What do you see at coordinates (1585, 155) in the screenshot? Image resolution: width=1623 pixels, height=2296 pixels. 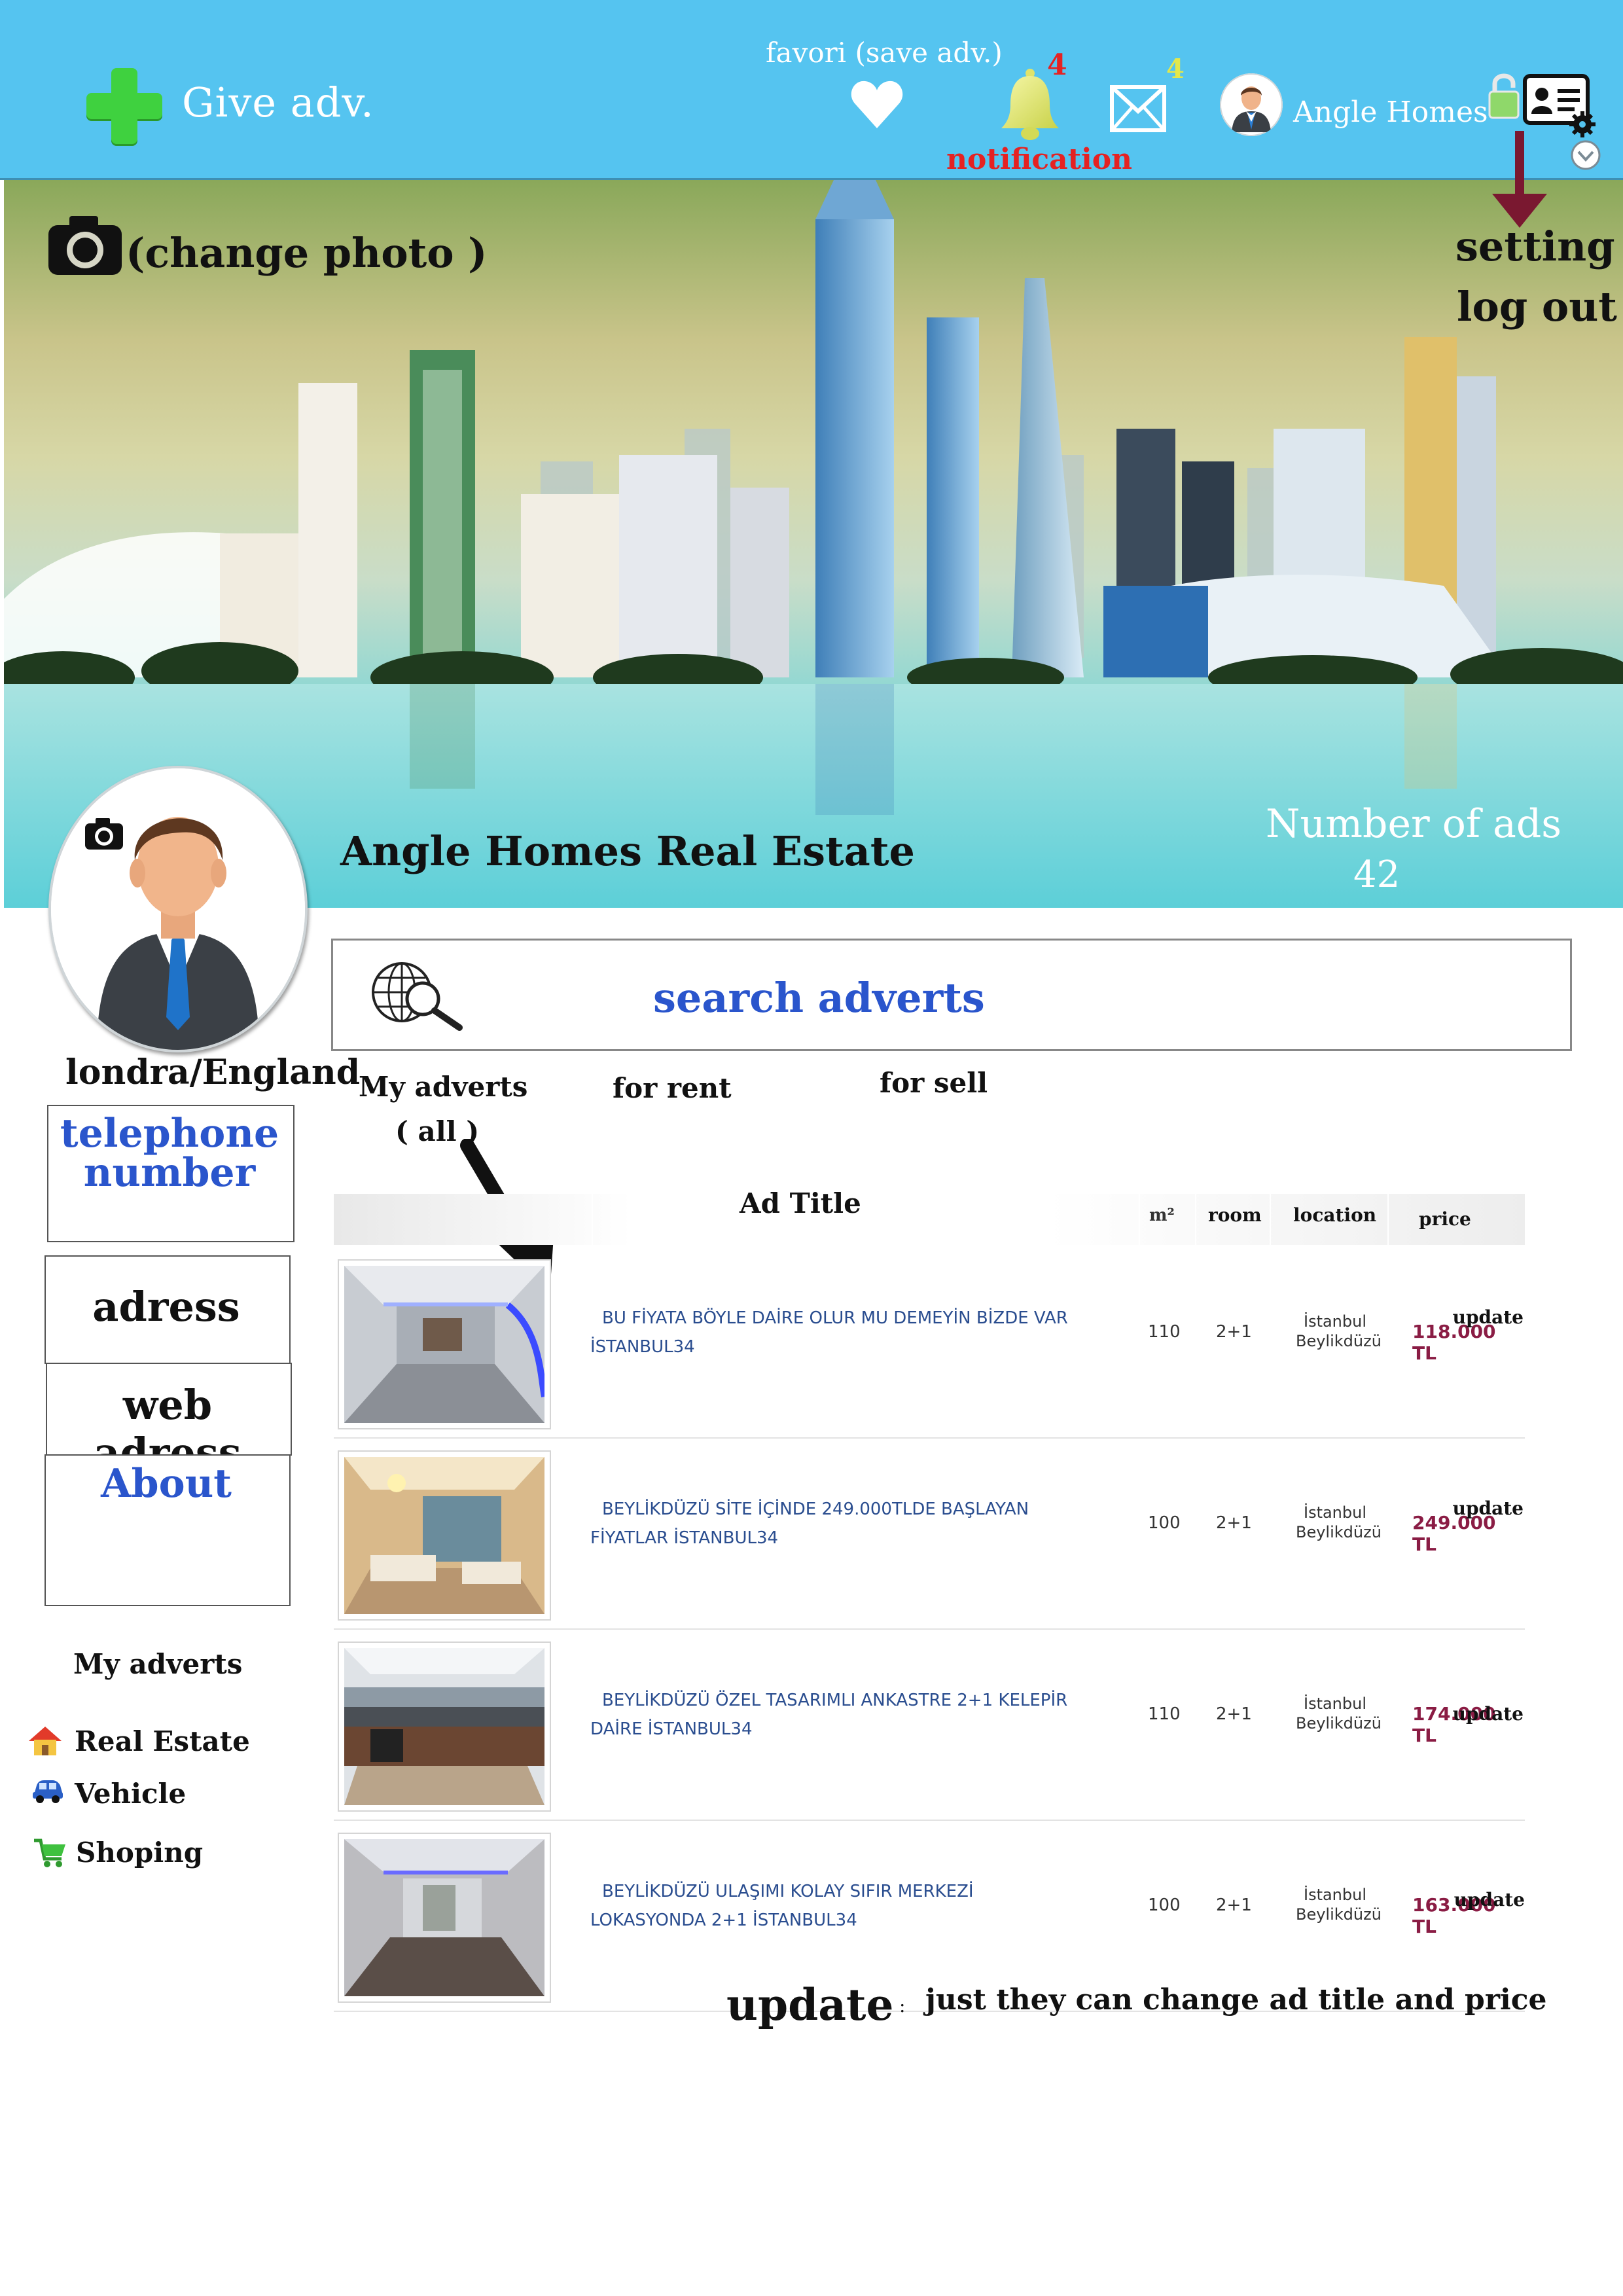 I see `chevron-down-icon` at bounding box center [1585, 155].